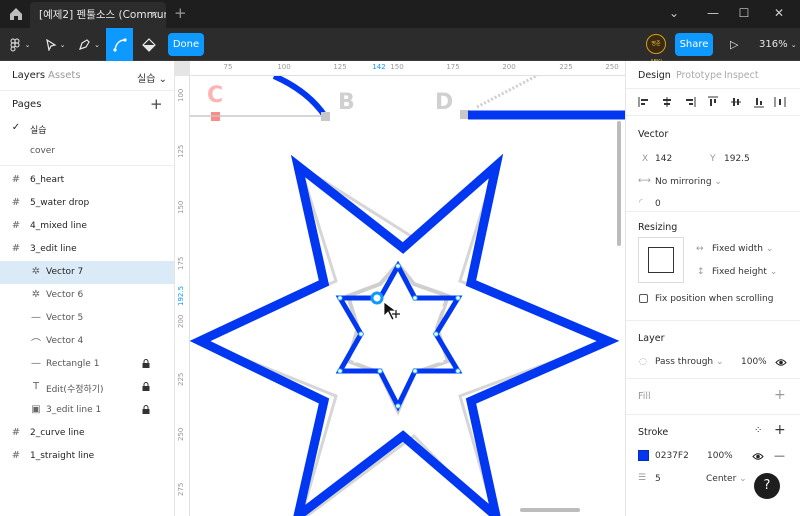  What do you see at coordinates (87, 165) in the screenshot?
I see `divider` at bounding box center [87, 165].